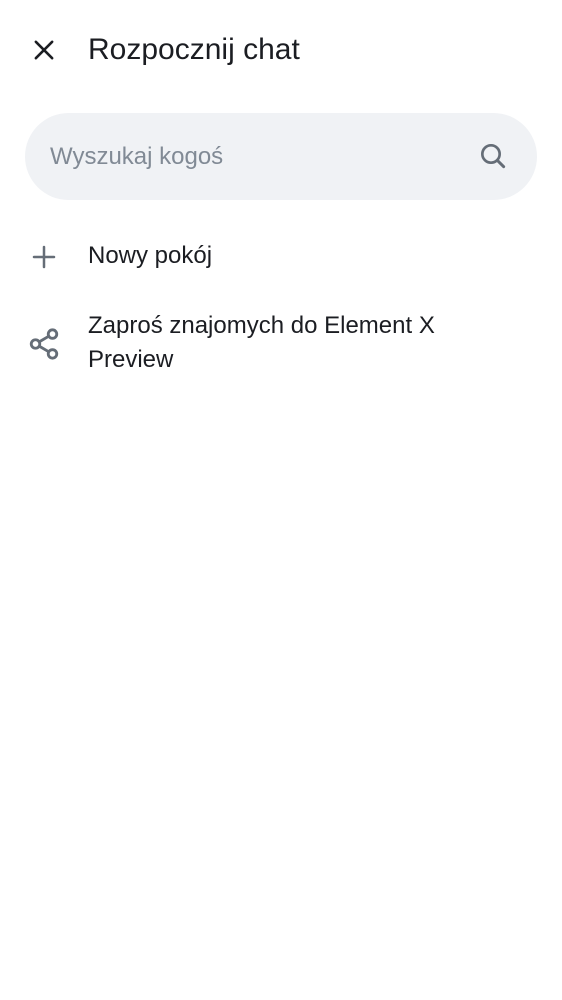 The image size is (562, 1000). Describe the element at coordinates (150, 255) in the screenshot. I see `new-room-label: Nowy pokój` at that location.